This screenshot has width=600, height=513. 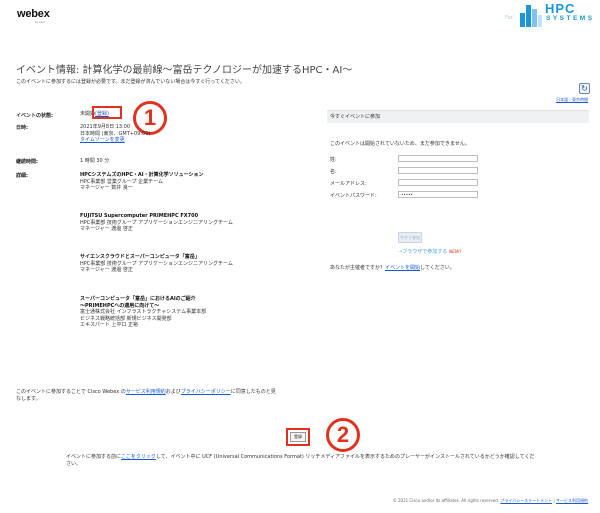 What do you see at coordinates (184, 70) in the screenshot?
I see `page-title: イベント情報: 計算化学の最前線〜富岳テクノロジーが加速するHPC・AI〜` at bounding box center [184, 70].